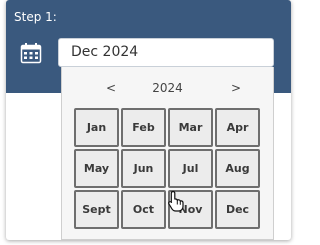 The image size is (320, 245). What do you see at coordinates (237, 209) in the screenshot?
I see `month-dec: Dec` at bounding box center [237, 209].